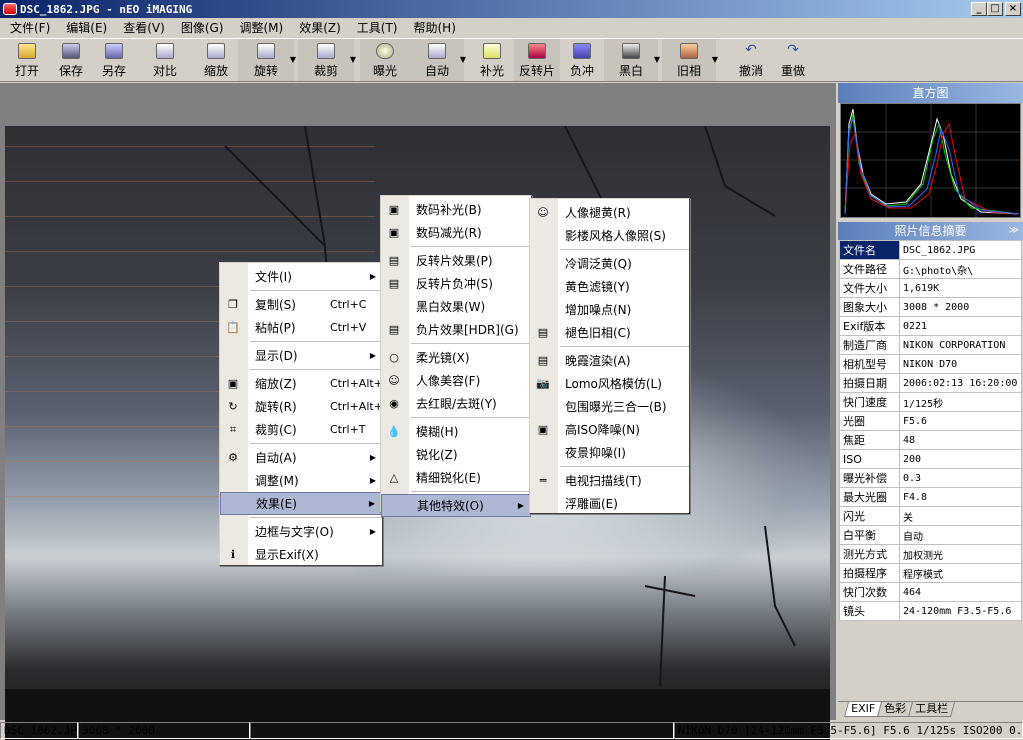 The width and height of the screenshot is (1023, 740). Describe the element at coordinates (71, 60) in the screenshot. I see `save-button: 保存` at that location.